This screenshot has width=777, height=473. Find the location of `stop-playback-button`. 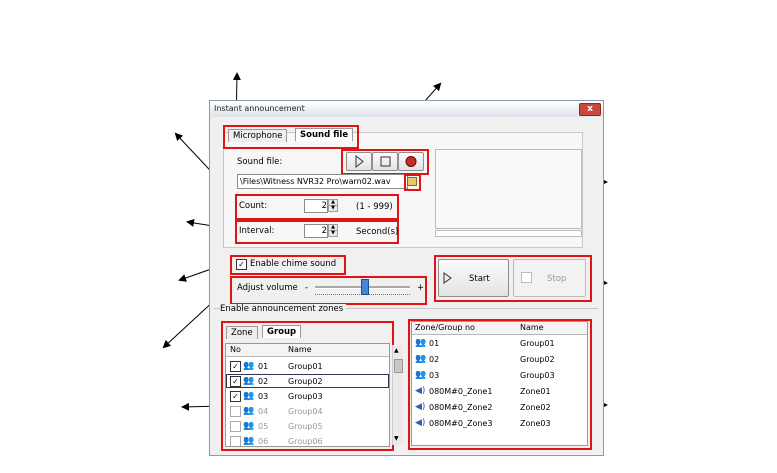

stop-playback-button is located at coordinates (385, 161).